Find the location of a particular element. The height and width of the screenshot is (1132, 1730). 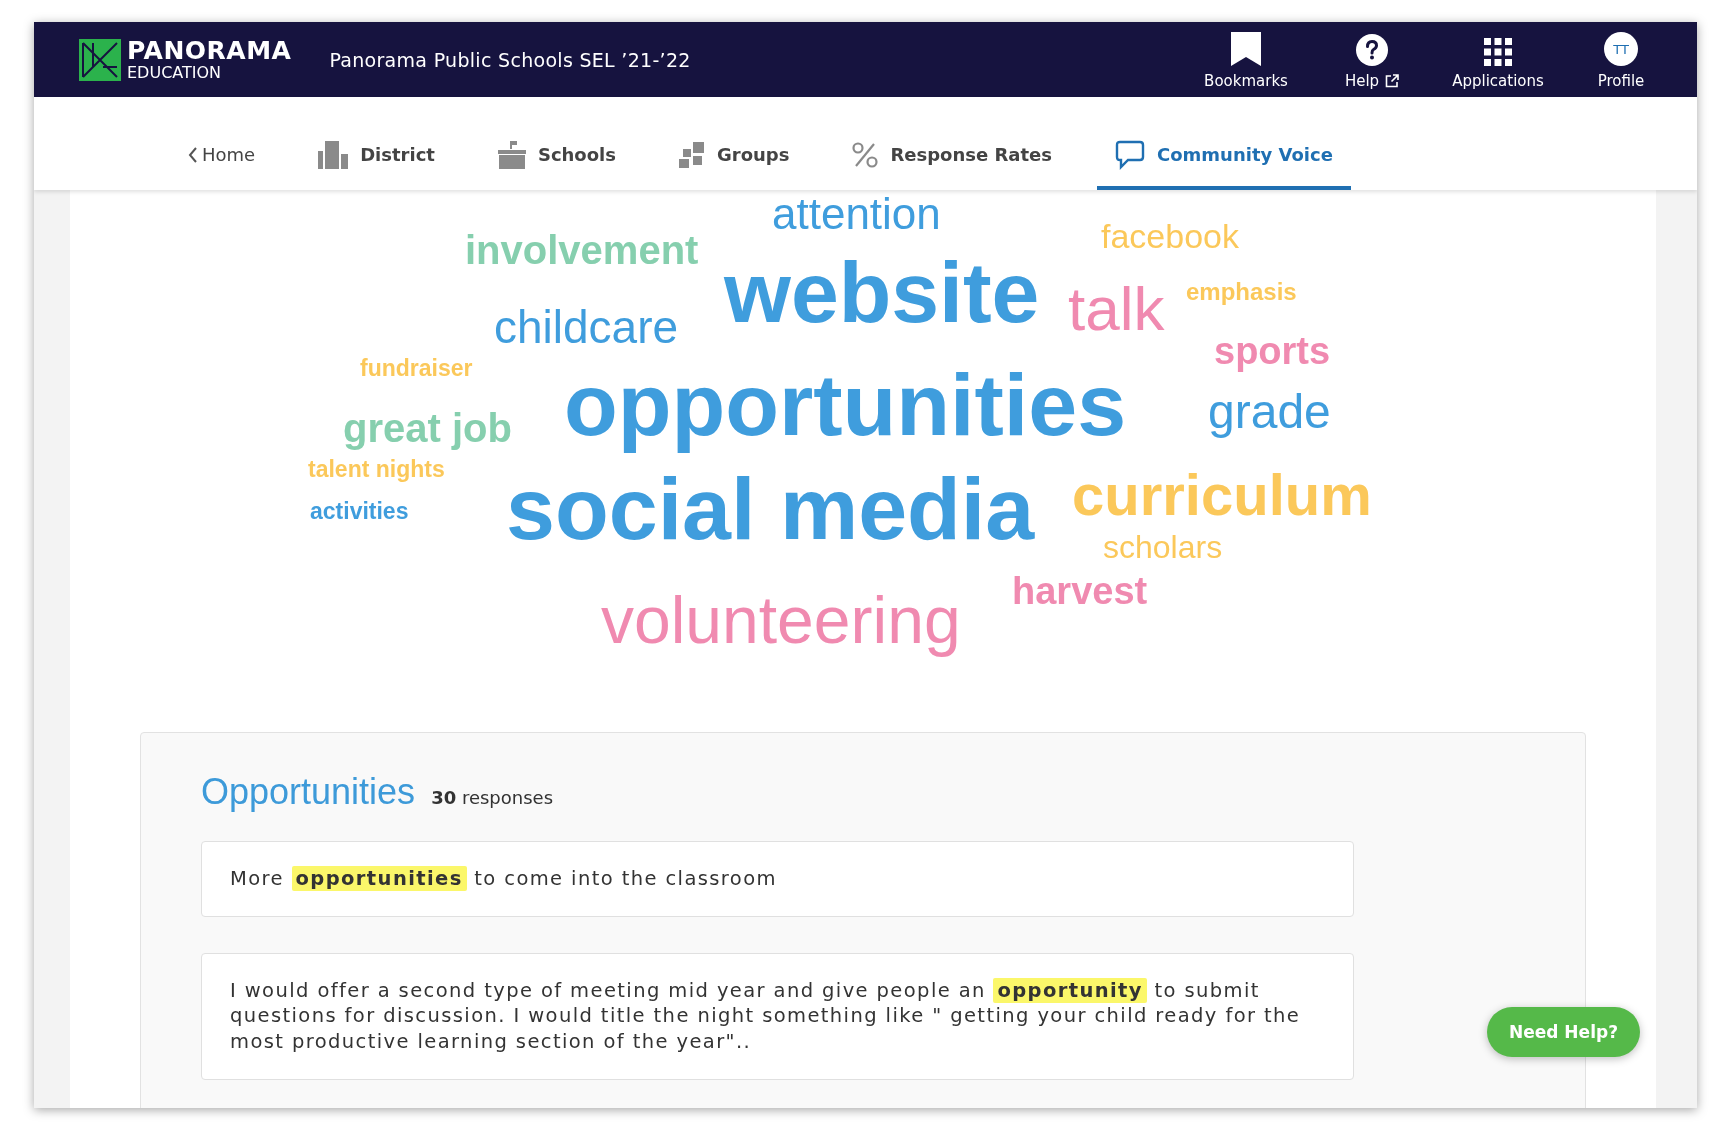

cloud-word: fundraiser is located at coordinates (416, 369).